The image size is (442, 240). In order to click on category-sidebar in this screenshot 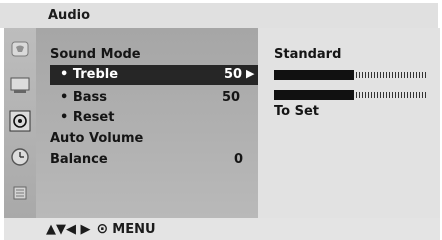, I will do `click(20, 123)`.